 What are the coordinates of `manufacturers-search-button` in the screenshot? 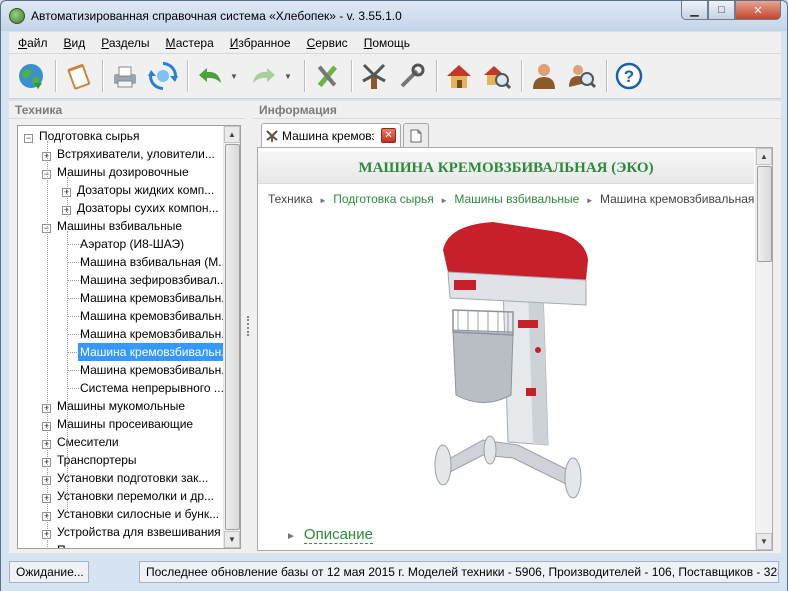 It's located at (497, 76).